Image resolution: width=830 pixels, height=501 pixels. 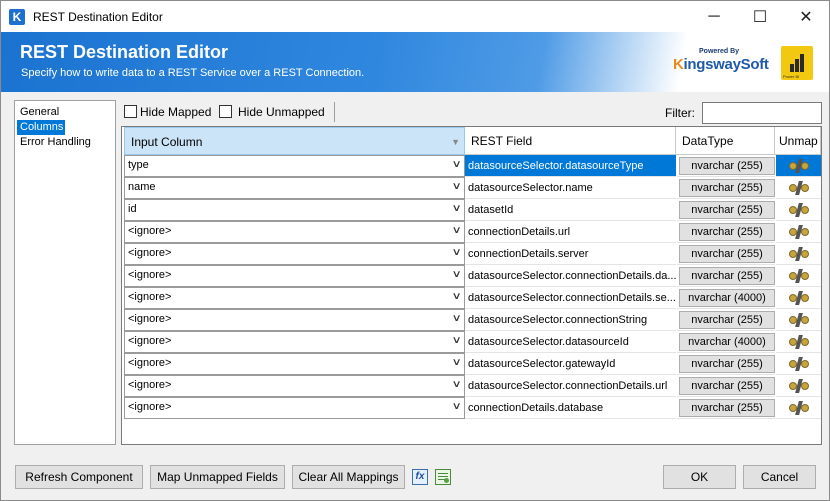 What do you see at coordinates (334, 112) in the screenshot?
I see `toolbar-divider` at bounding box center [334, 112].